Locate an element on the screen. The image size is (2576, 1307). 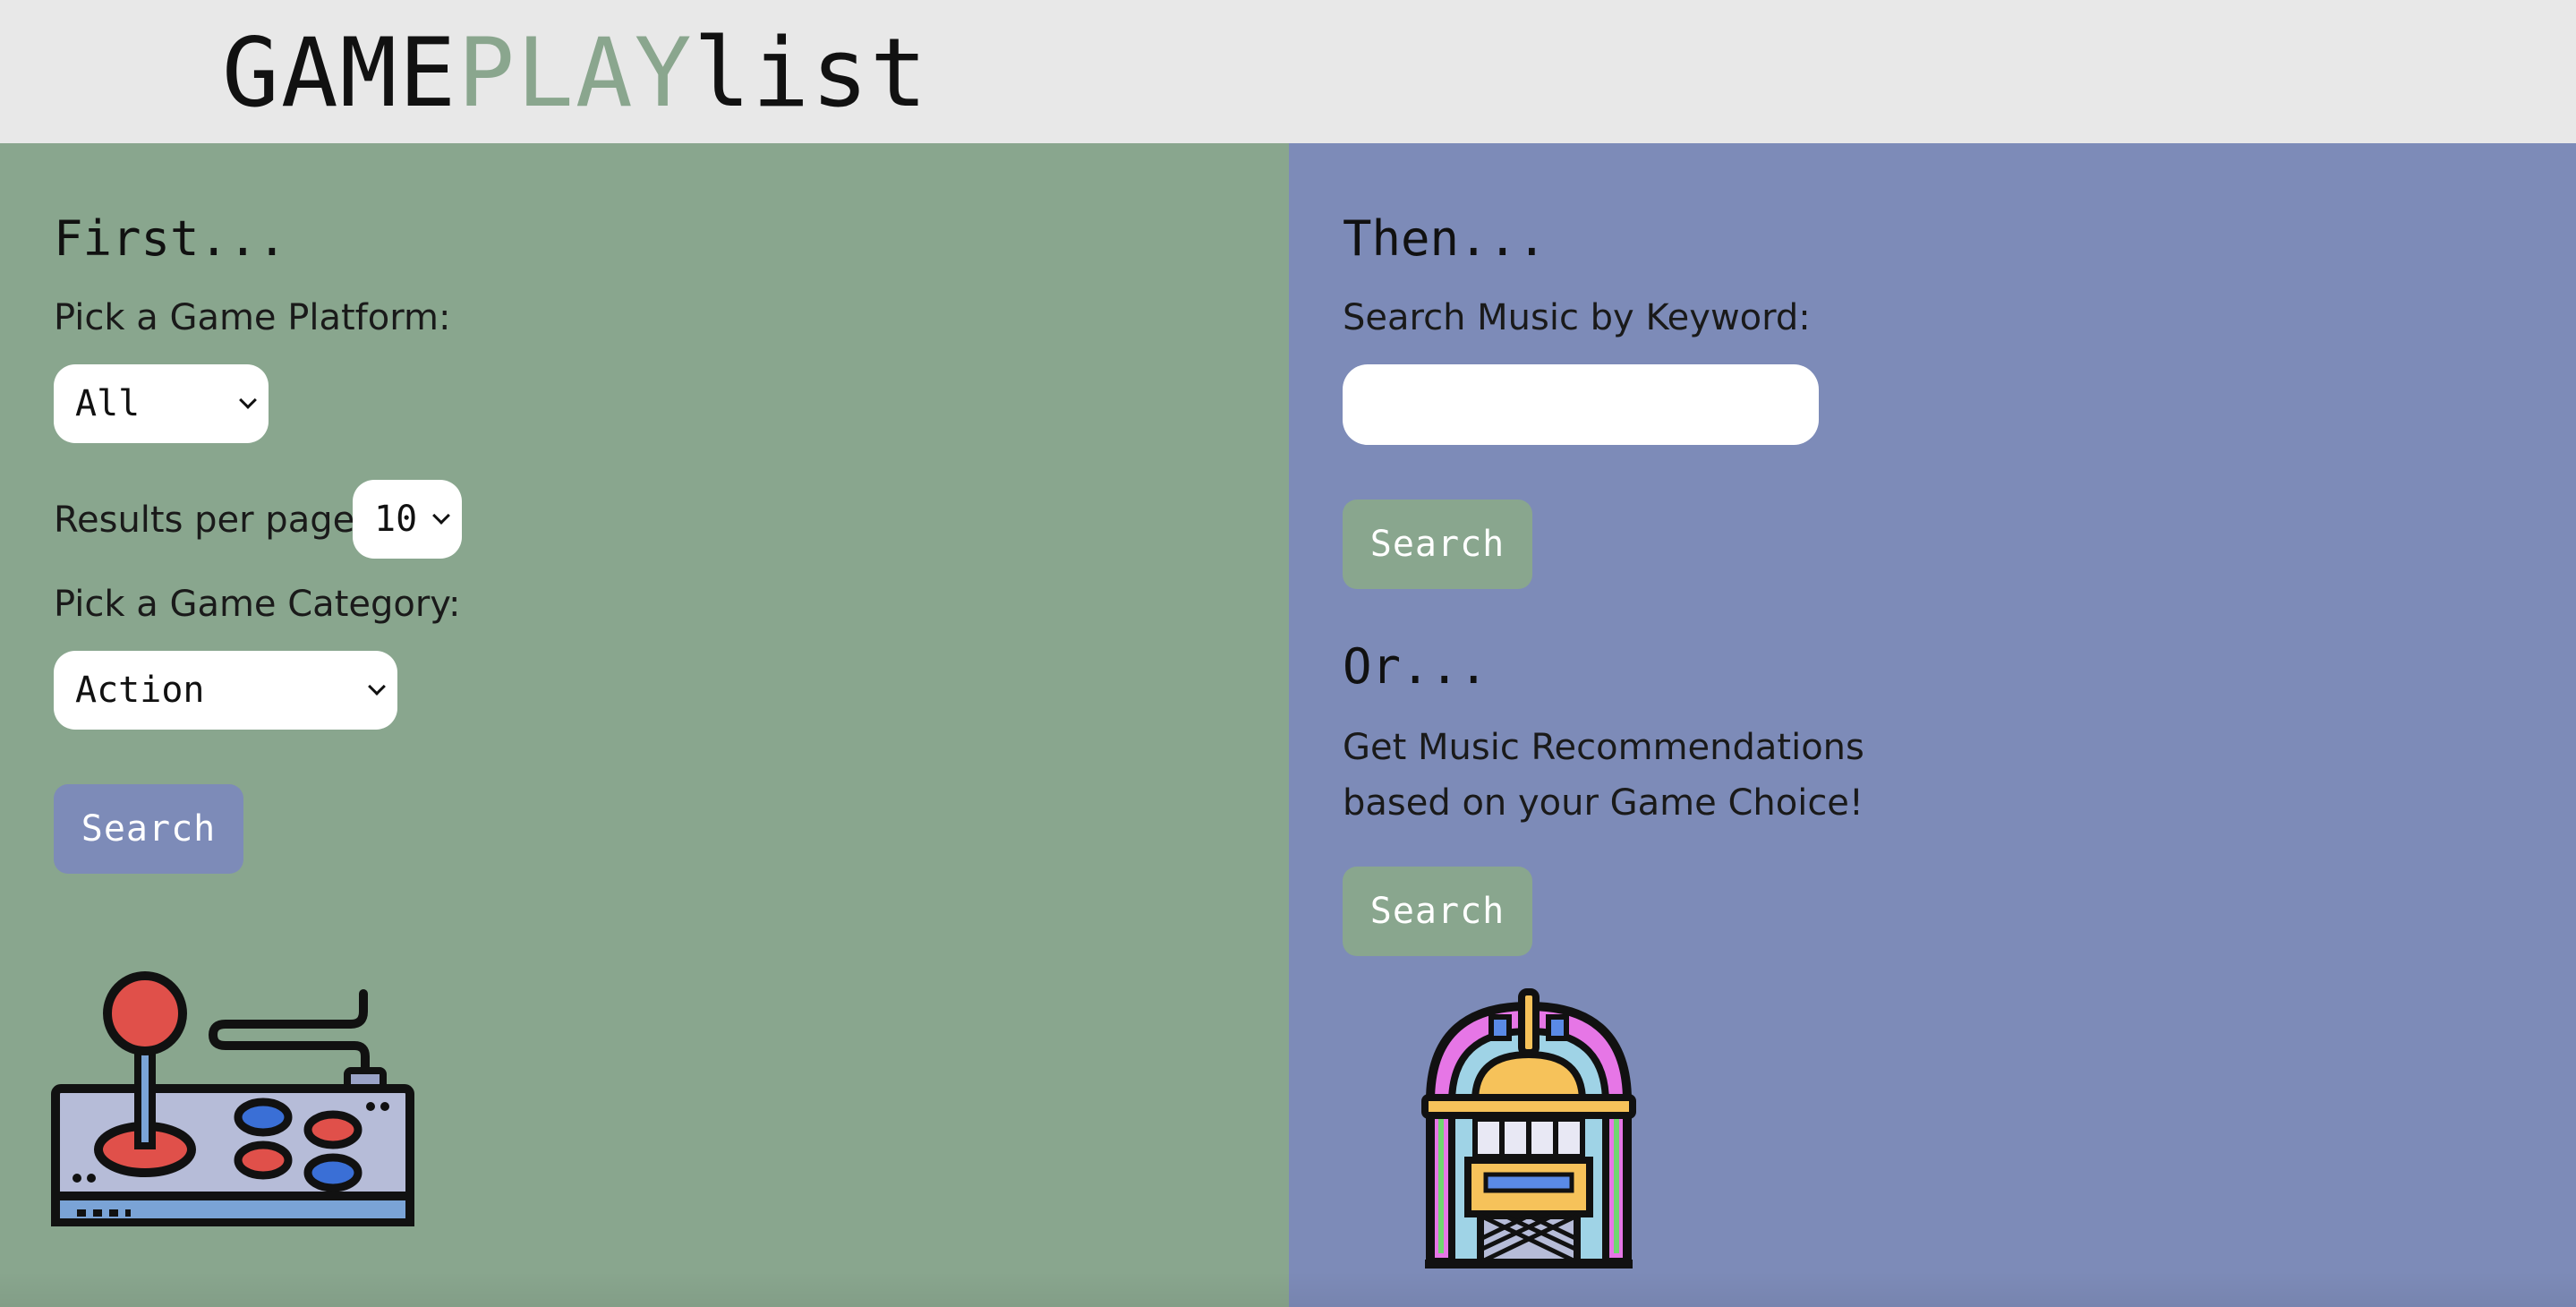
logo-play: PLAY is located at coordinates (575, 73).